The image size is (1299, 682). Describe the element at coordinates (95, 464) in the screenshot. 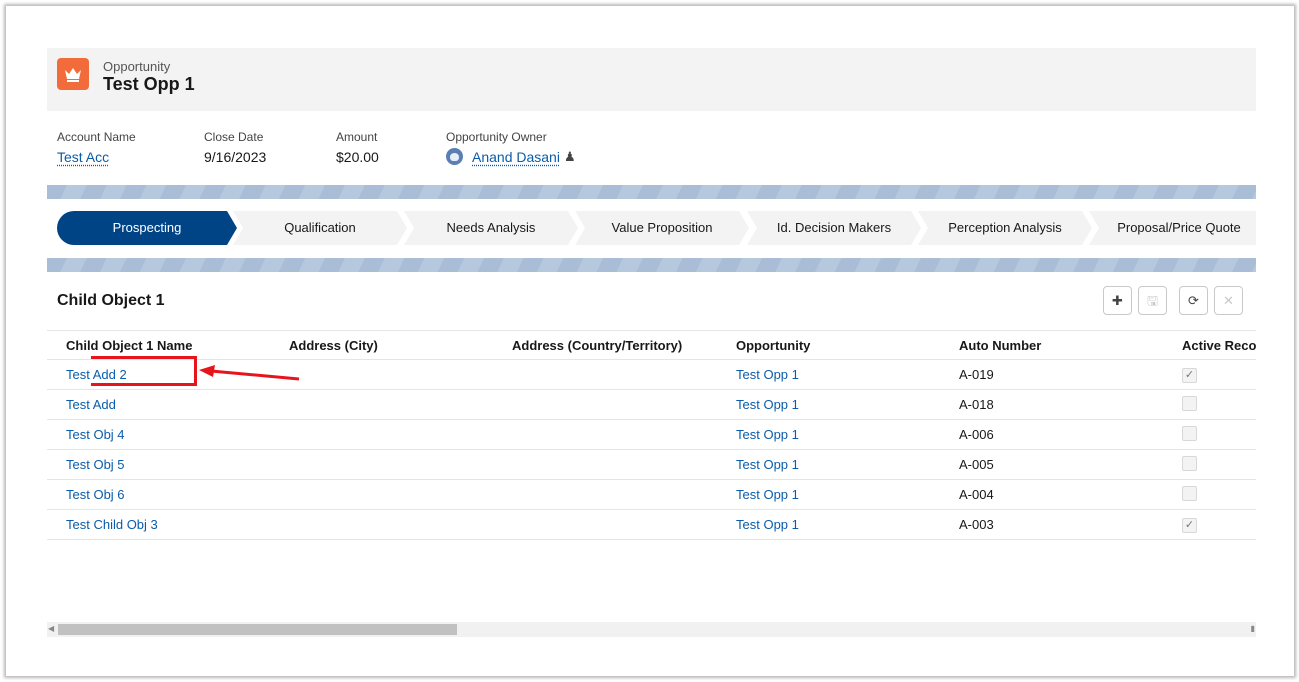

I see `record-name-link: Test Obj 5` at that location.